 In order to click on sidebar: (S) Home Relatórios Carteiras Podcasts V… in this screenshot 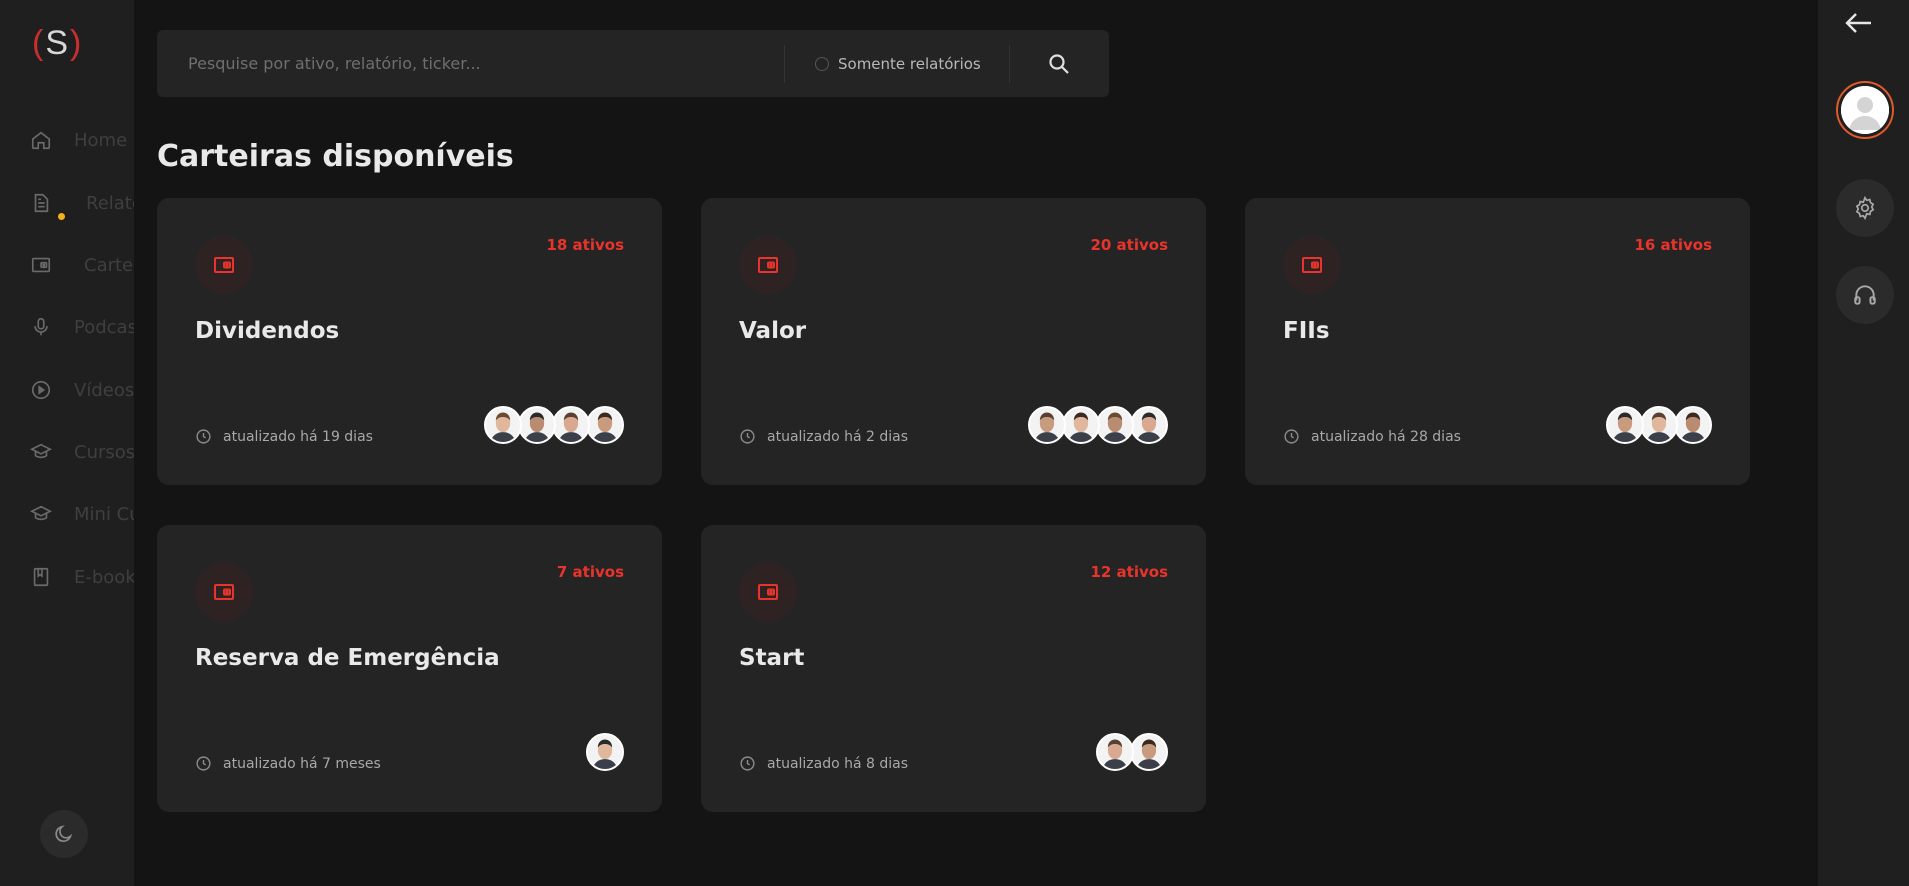, I will do `click(67, 443)`.